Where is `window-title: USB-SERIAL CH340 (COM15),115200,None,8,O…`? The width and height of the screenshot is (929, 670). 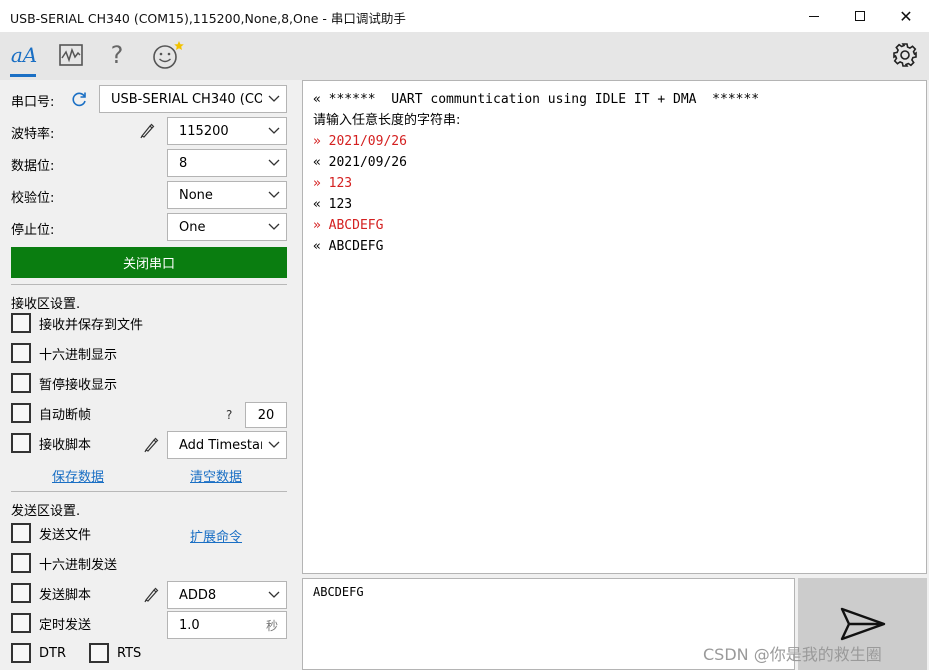
window-title: USB-SERIAL CH340 (COM15),115200,None,8,O… is located at coordinates (208, 18).